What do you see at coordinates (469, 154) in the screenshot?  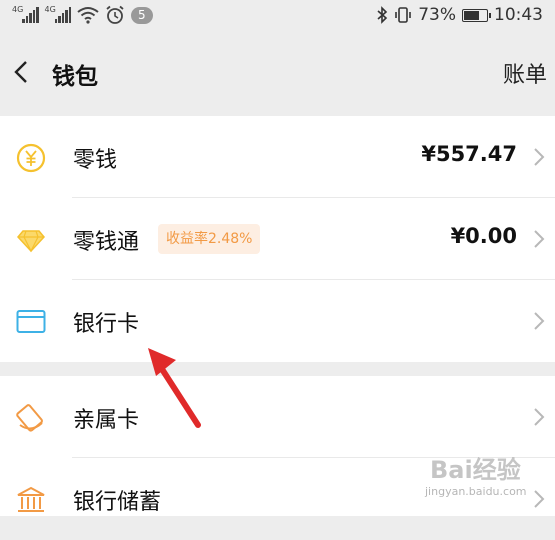 I see `balance-value: ¥557.47` at bounding box center [469, 154].